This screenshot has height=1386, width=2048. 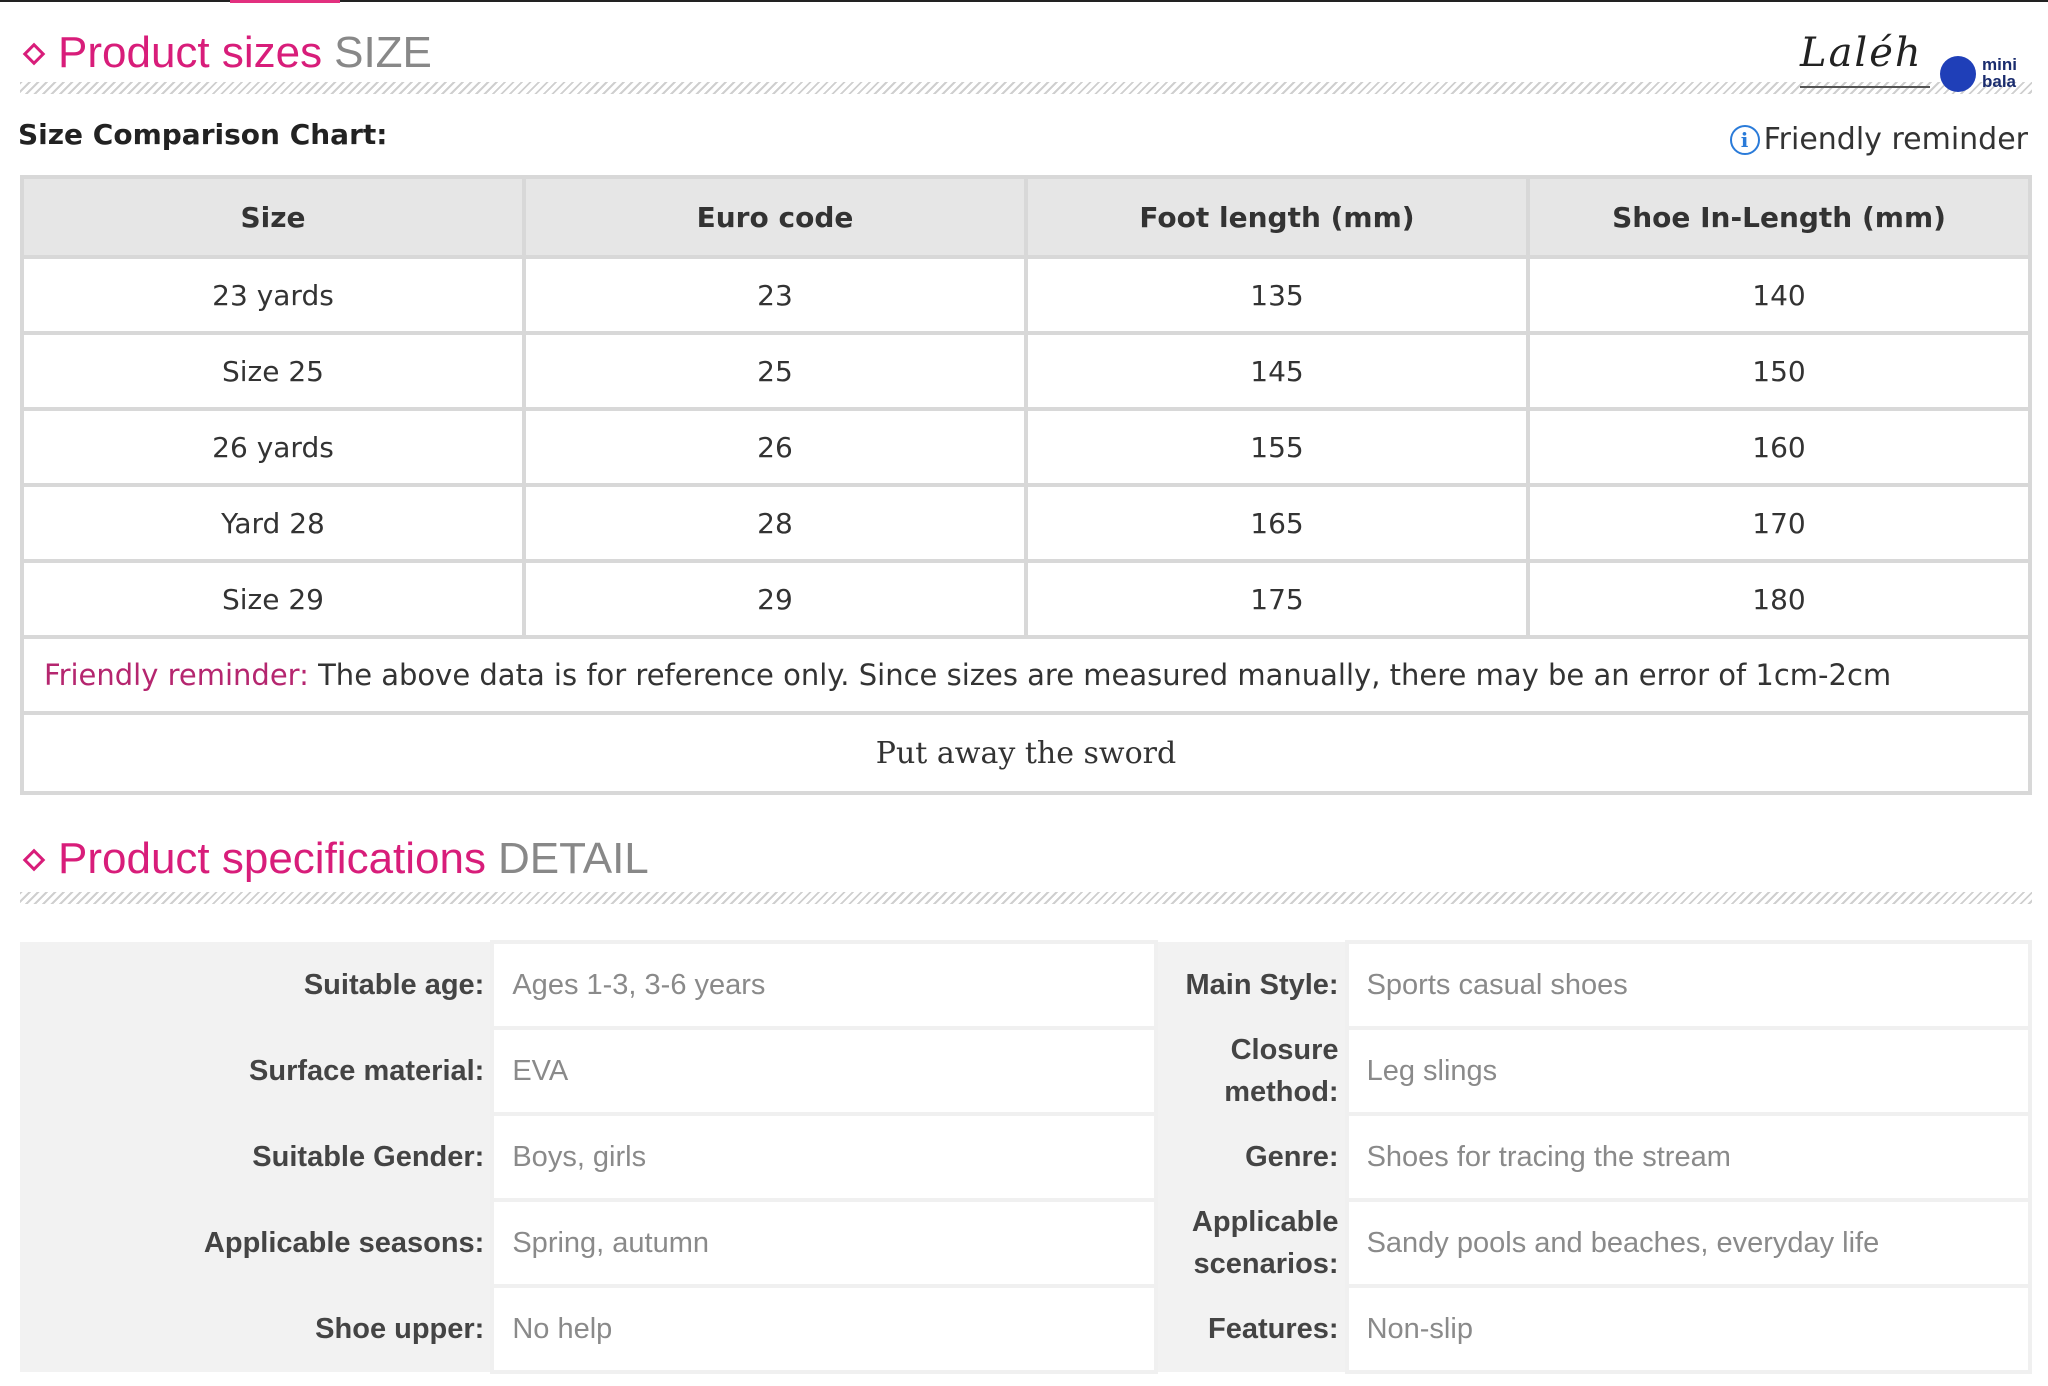 What do you see at coordinates (1688, 1329) in the screenshot?
I see `spec-value: Non-slip` at bounding box center [1688, 1329].